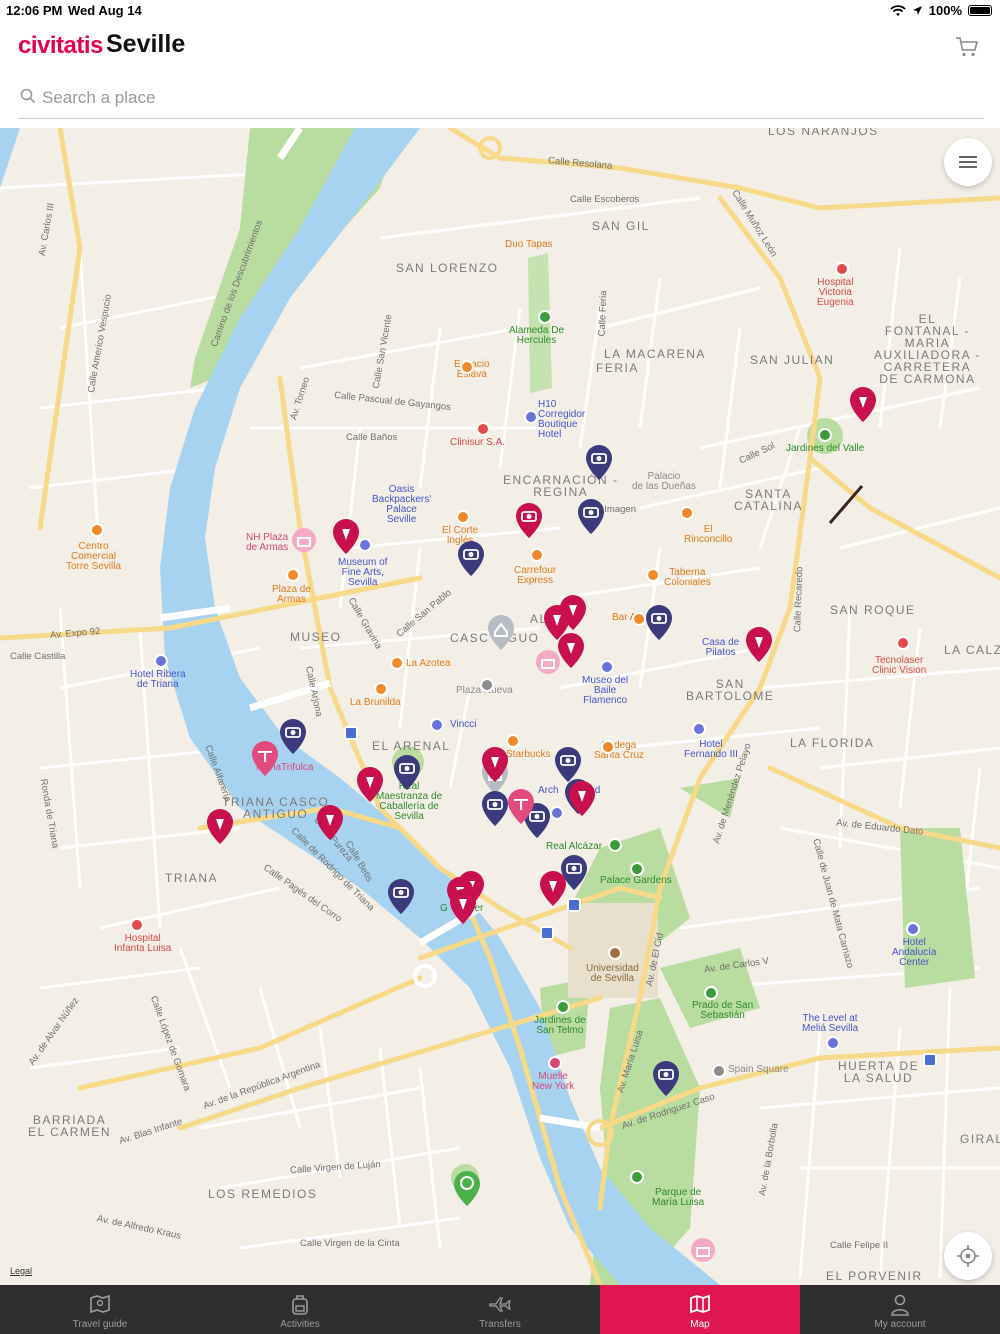  What do you see at coordinates (825, 448) in the screenshot?
I see `poi-label: Jardines del Valle` at bounding box center [825, 448].